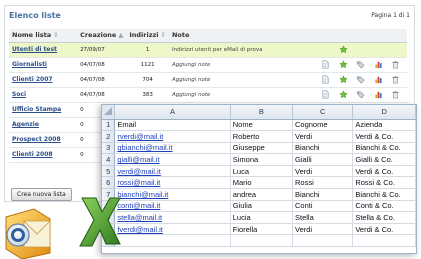  Describe the element at coordinates (32, 79) in the screenshot. I see `list-name-link: Clienti 2007` at that location.